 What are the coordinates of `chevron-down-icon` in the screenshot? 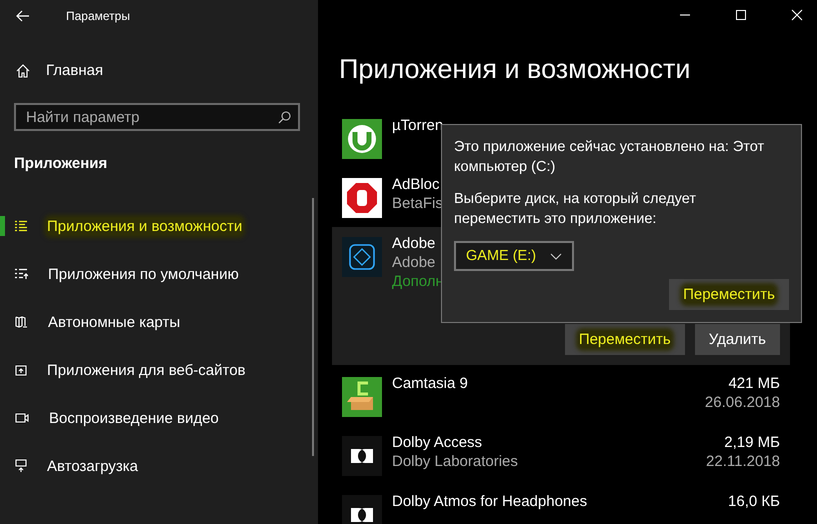 It's located at (556, 256).